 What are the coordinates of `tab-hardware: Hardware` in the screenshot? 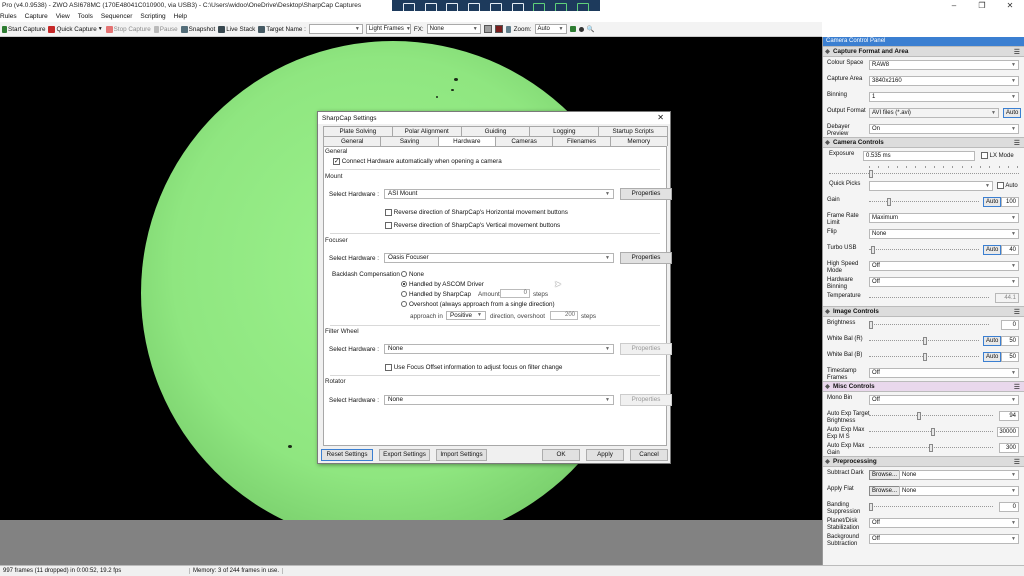 It's located at (466, 141).